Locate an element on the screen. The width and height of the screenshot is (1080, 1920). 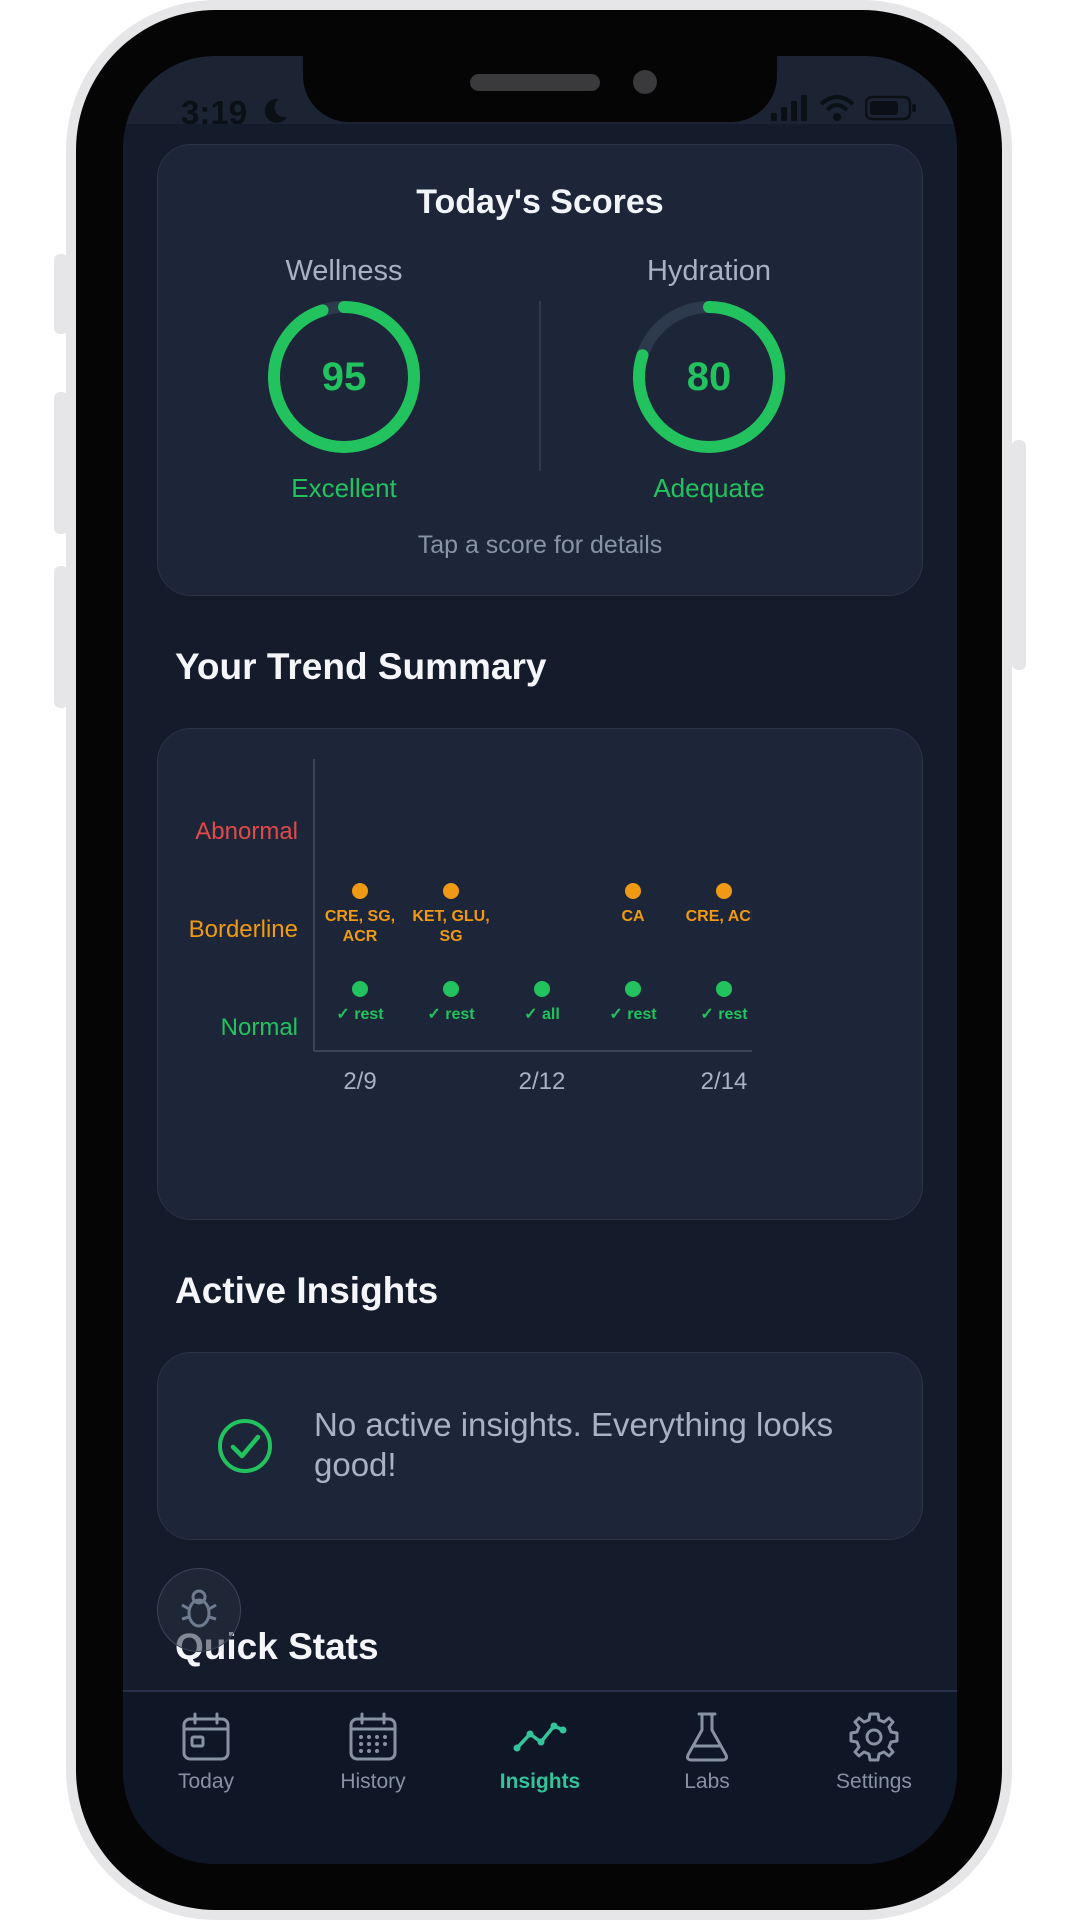
hydration-status: Adequate is located at coordinates (709, 488).